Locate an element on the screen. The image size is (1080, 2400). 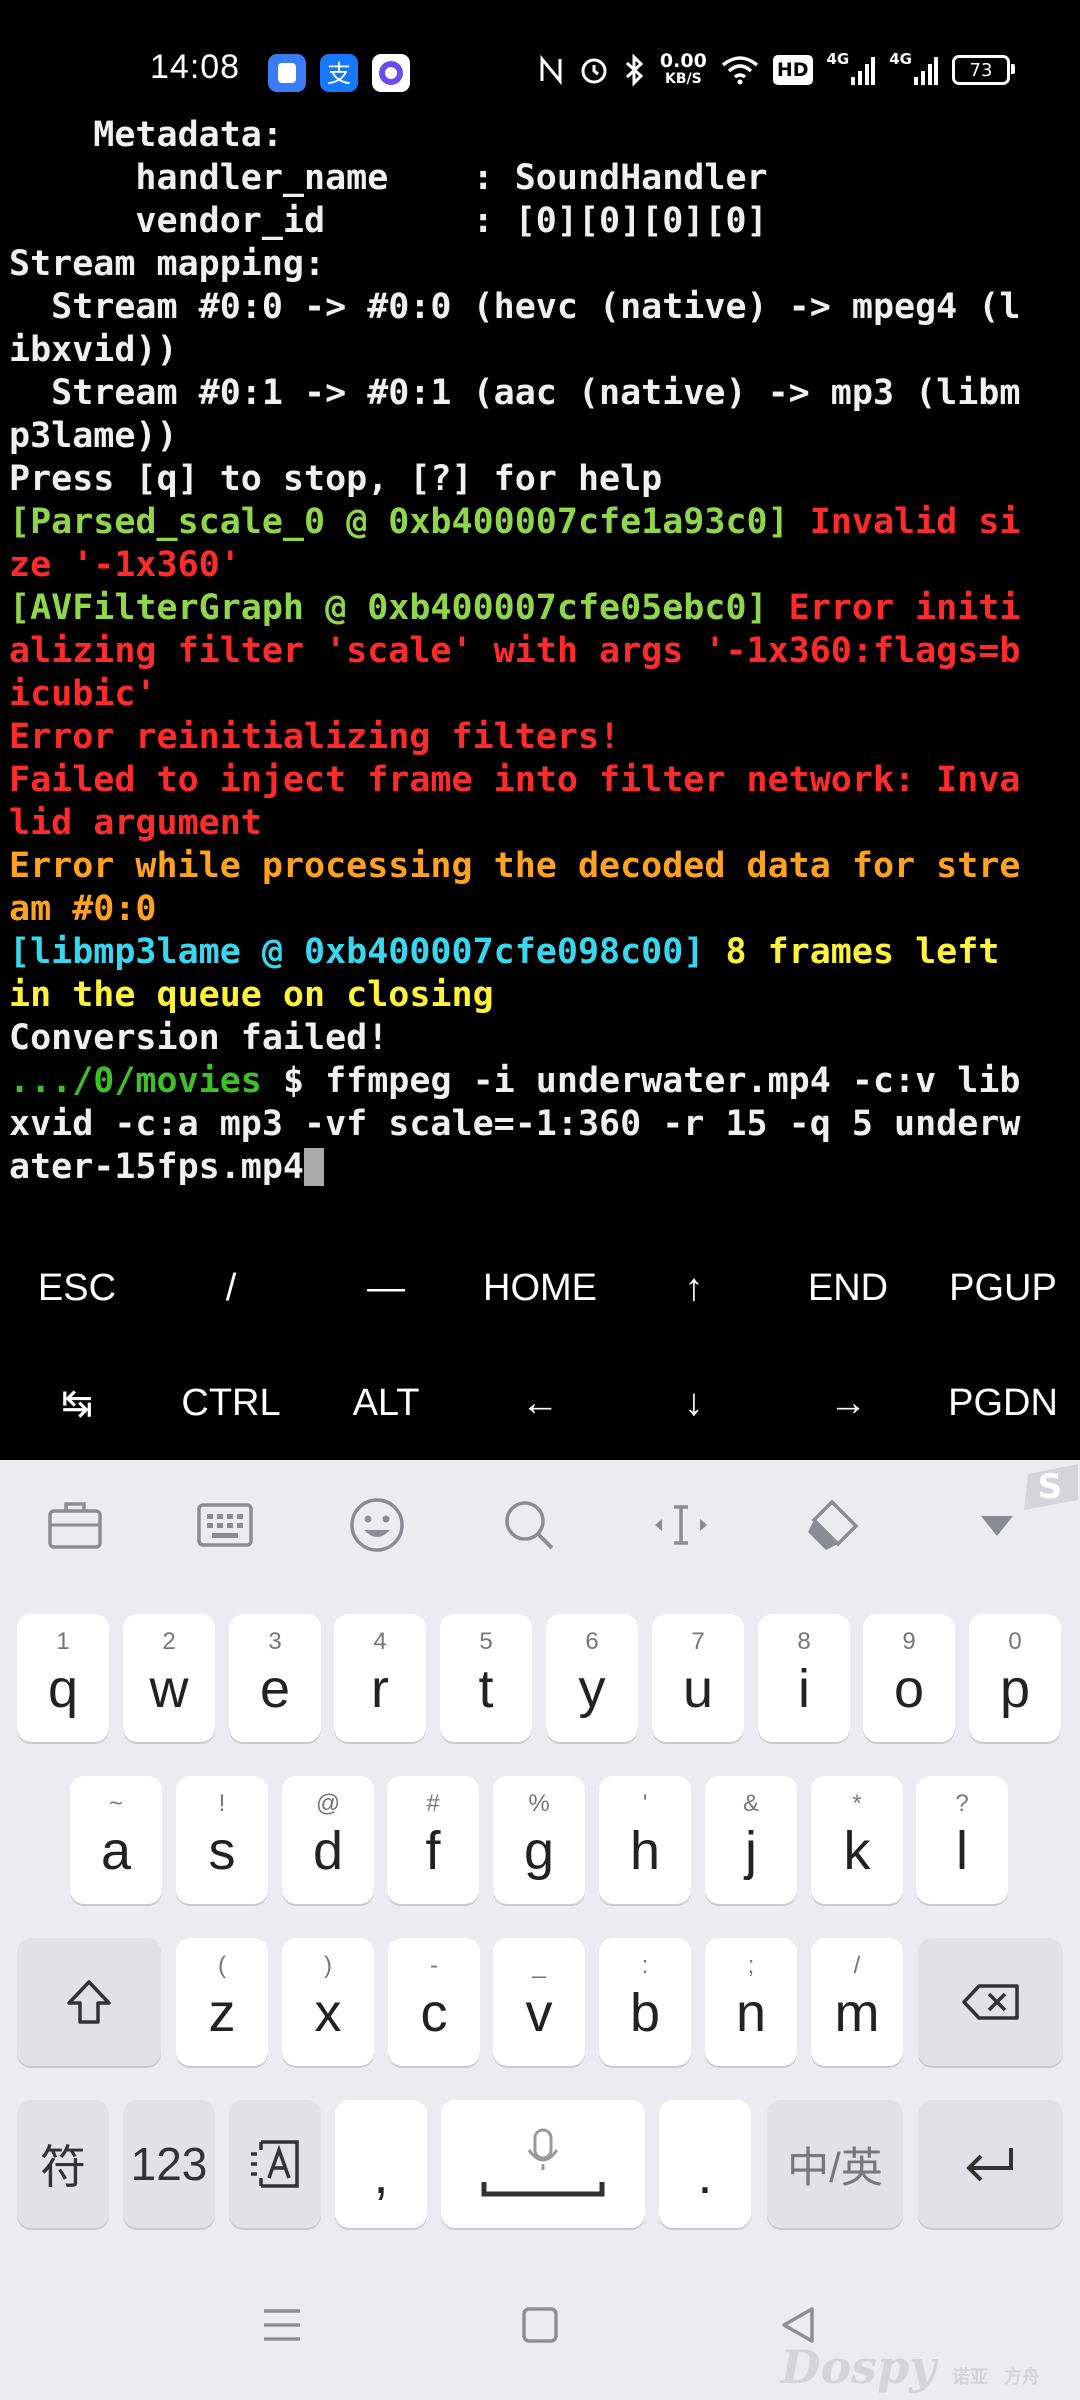
key-hint: 3 is located at coordinates (275, 1641).